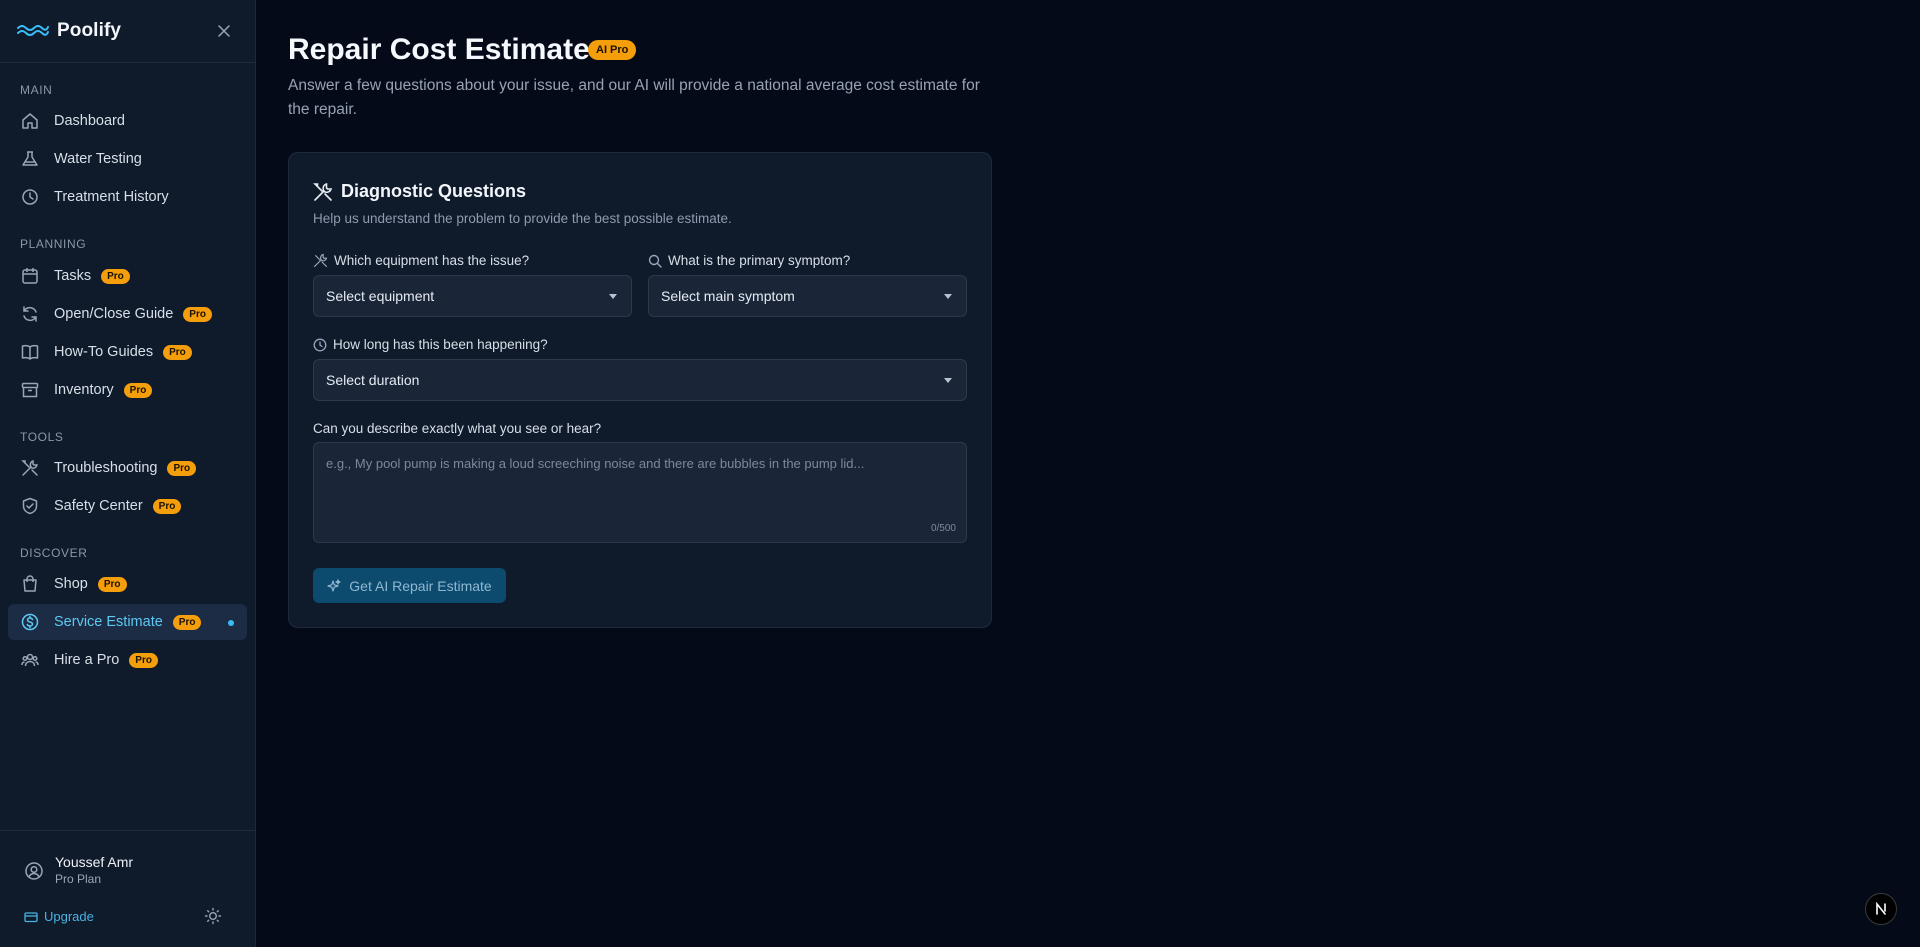 Image resolution: width=1920 pixels, height=947 pixels. What do you see at coordinates (728, 296) in the screenshot?
I see `symptom-select-value: Select main symptom` at bounding box center [728, 296].